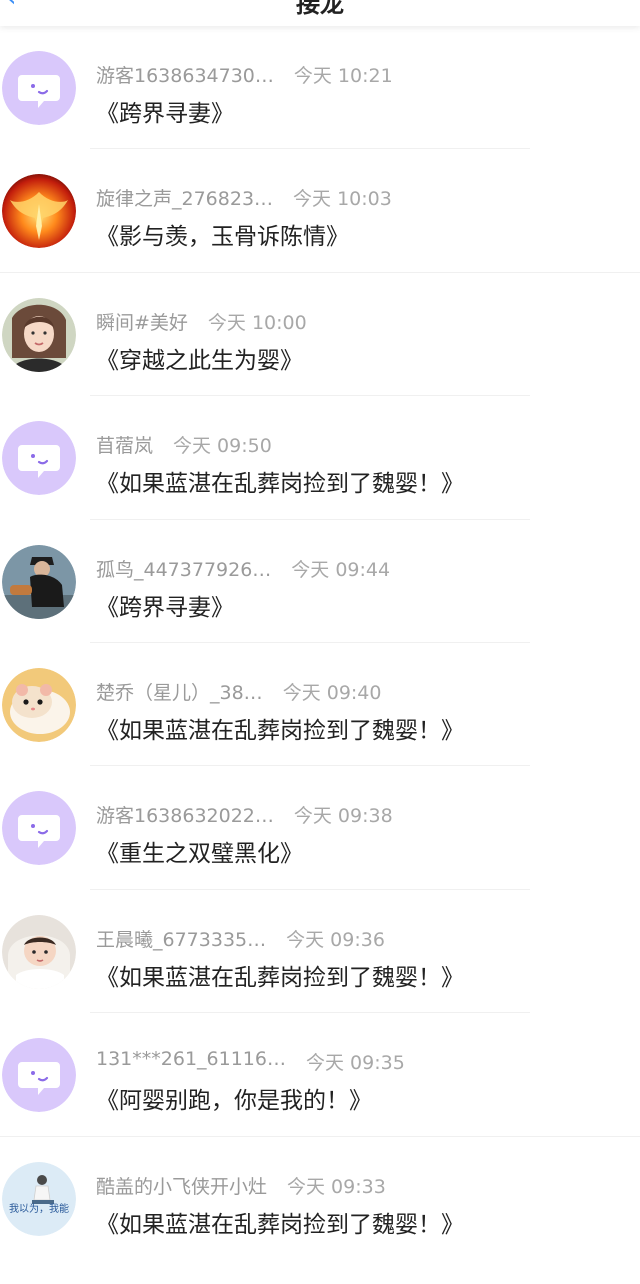 The height and width of the screenshot is (1284, 640). I want to click on timestamp: 今天 09:44, so click(341, 569).